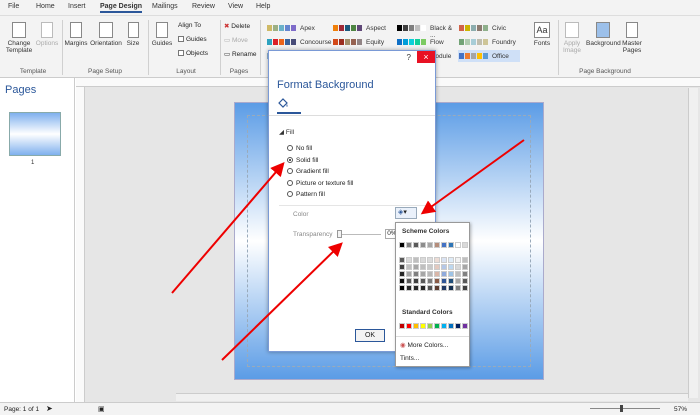 The image size is (700, 415). Describe the element at coordinates (542, 34) in the screenshot. I see `fonts-button: Aa Fonts` at that location.